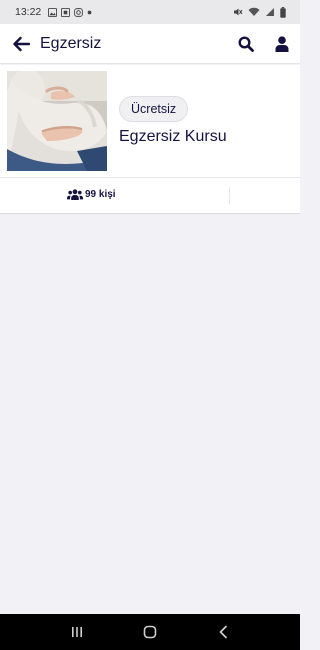  I want to click on page-title: Egzersiz, so click(71, 43).